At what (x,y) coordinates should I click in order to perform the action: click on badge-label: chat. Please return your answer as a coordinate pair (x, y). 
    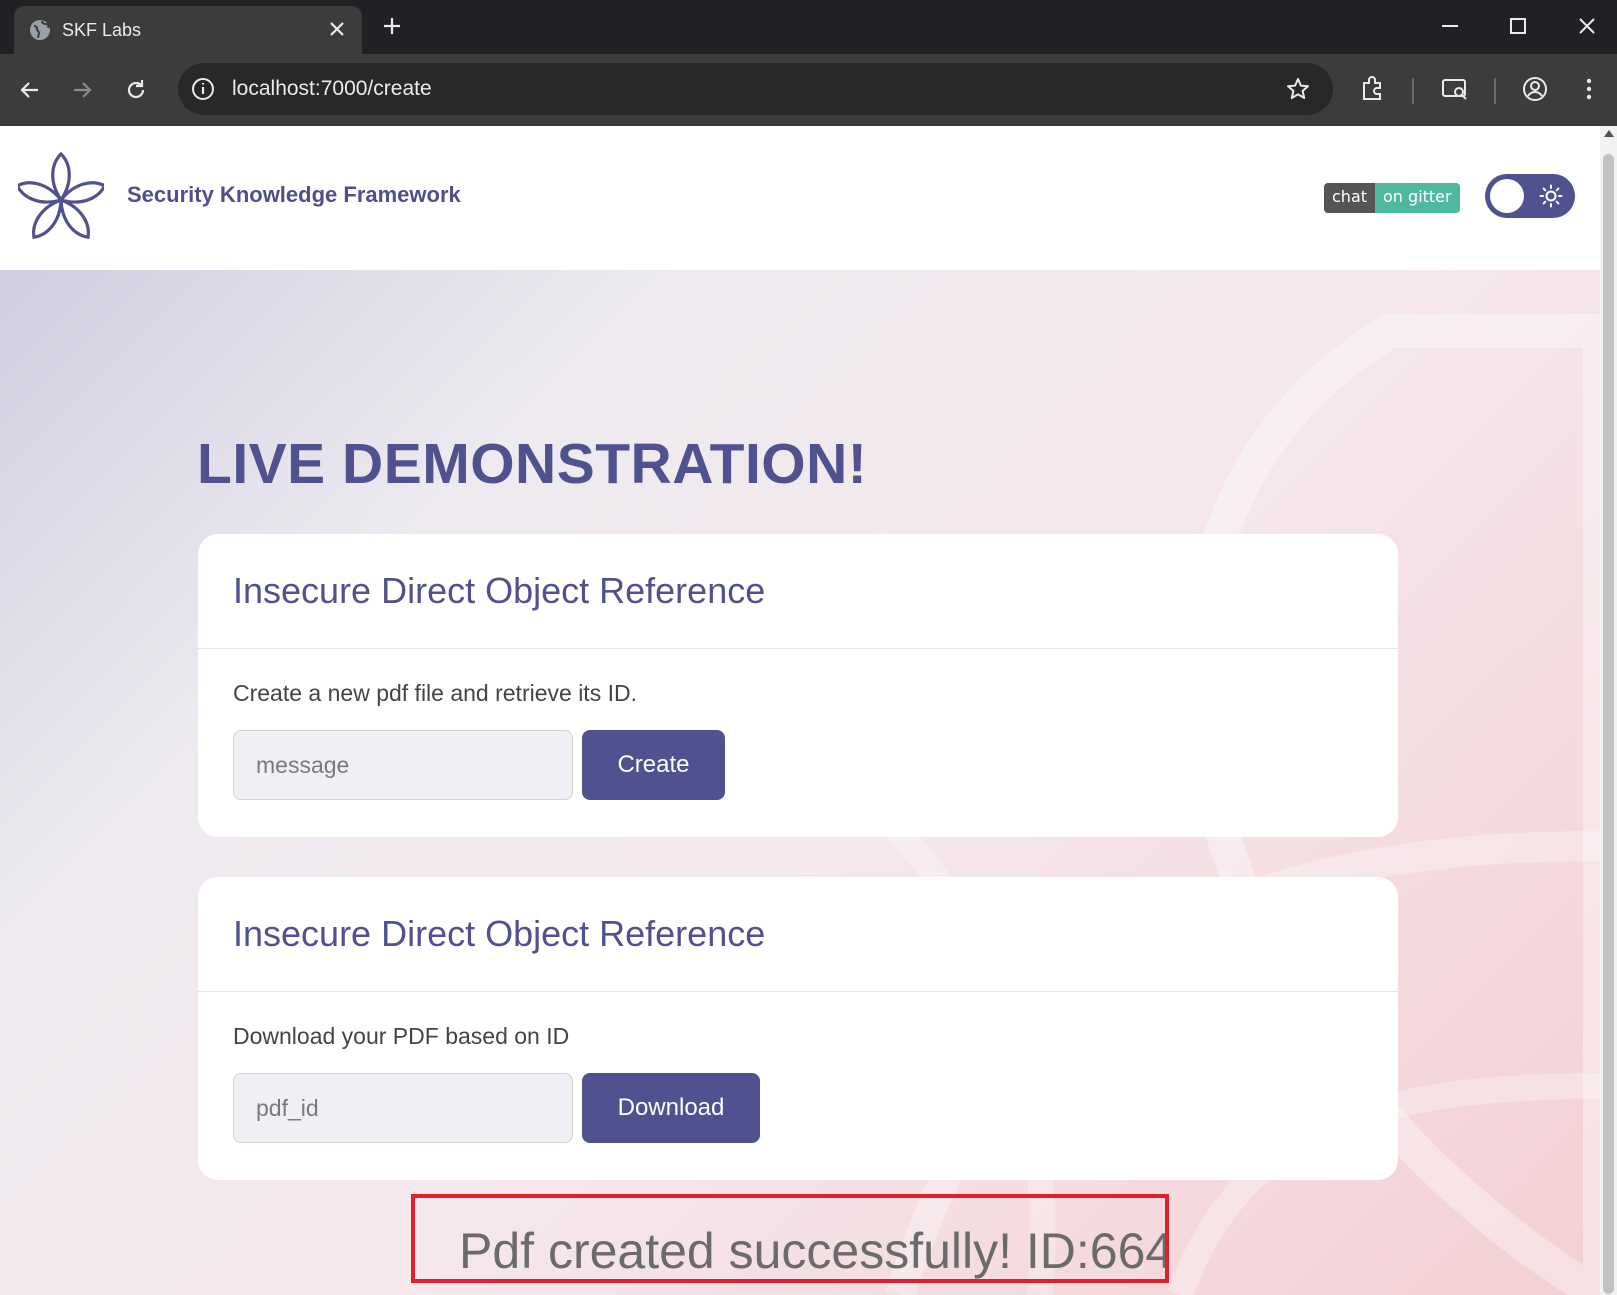
    Looking at the image, I should click on (1350, 198).